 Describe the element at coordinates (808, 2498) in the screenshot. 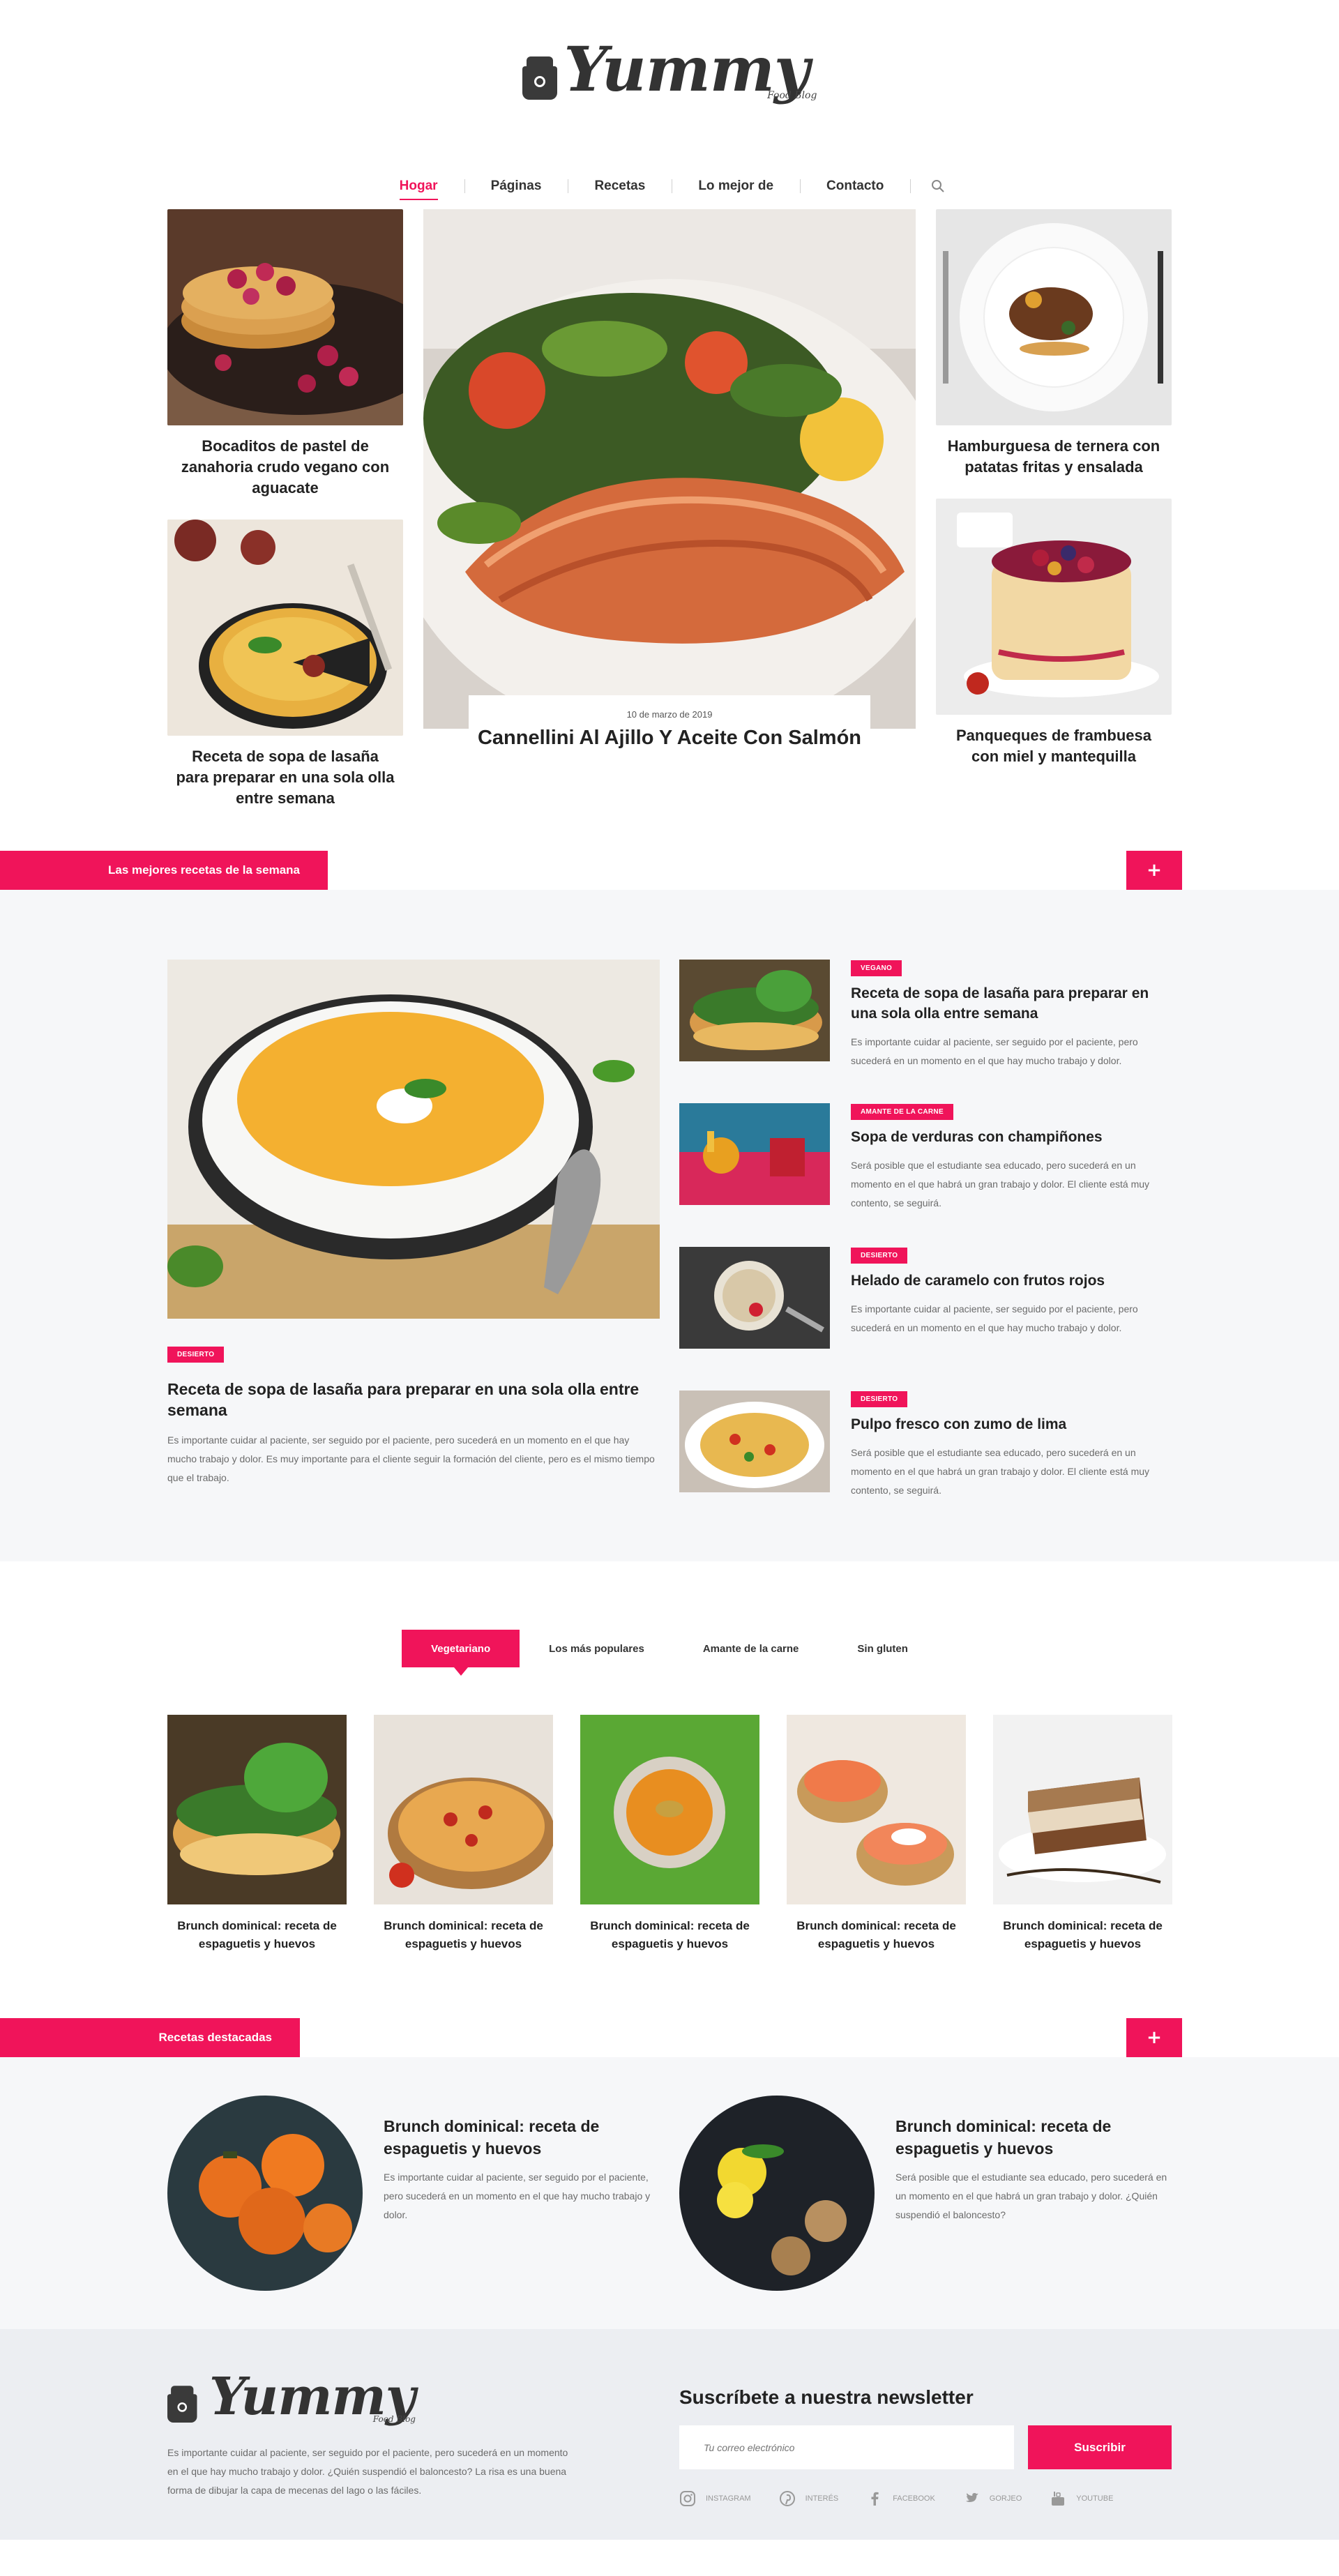

I see `social-link-pinterest: INTERÉS` at that location.